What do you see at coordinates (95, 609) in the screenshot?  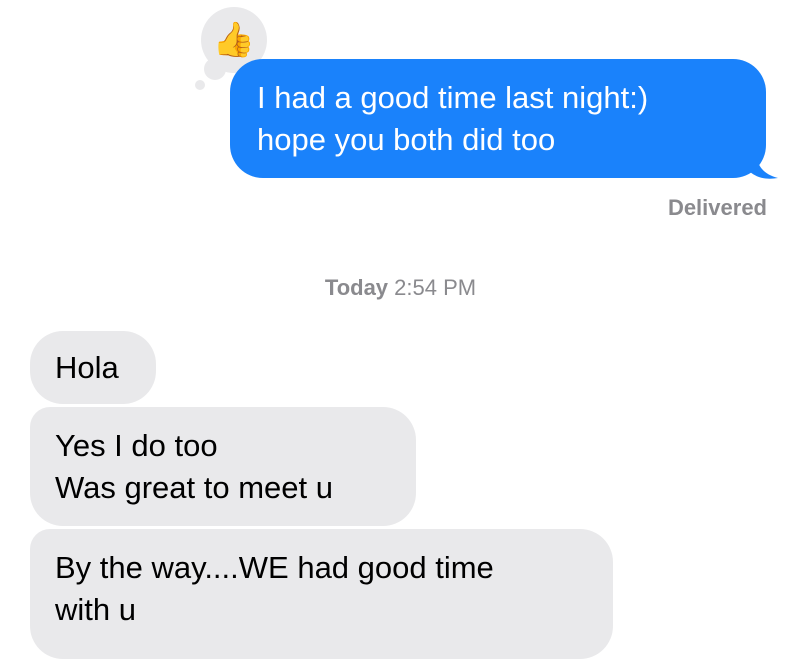 I see `message-line: with u` at bounding box center [95, 609].